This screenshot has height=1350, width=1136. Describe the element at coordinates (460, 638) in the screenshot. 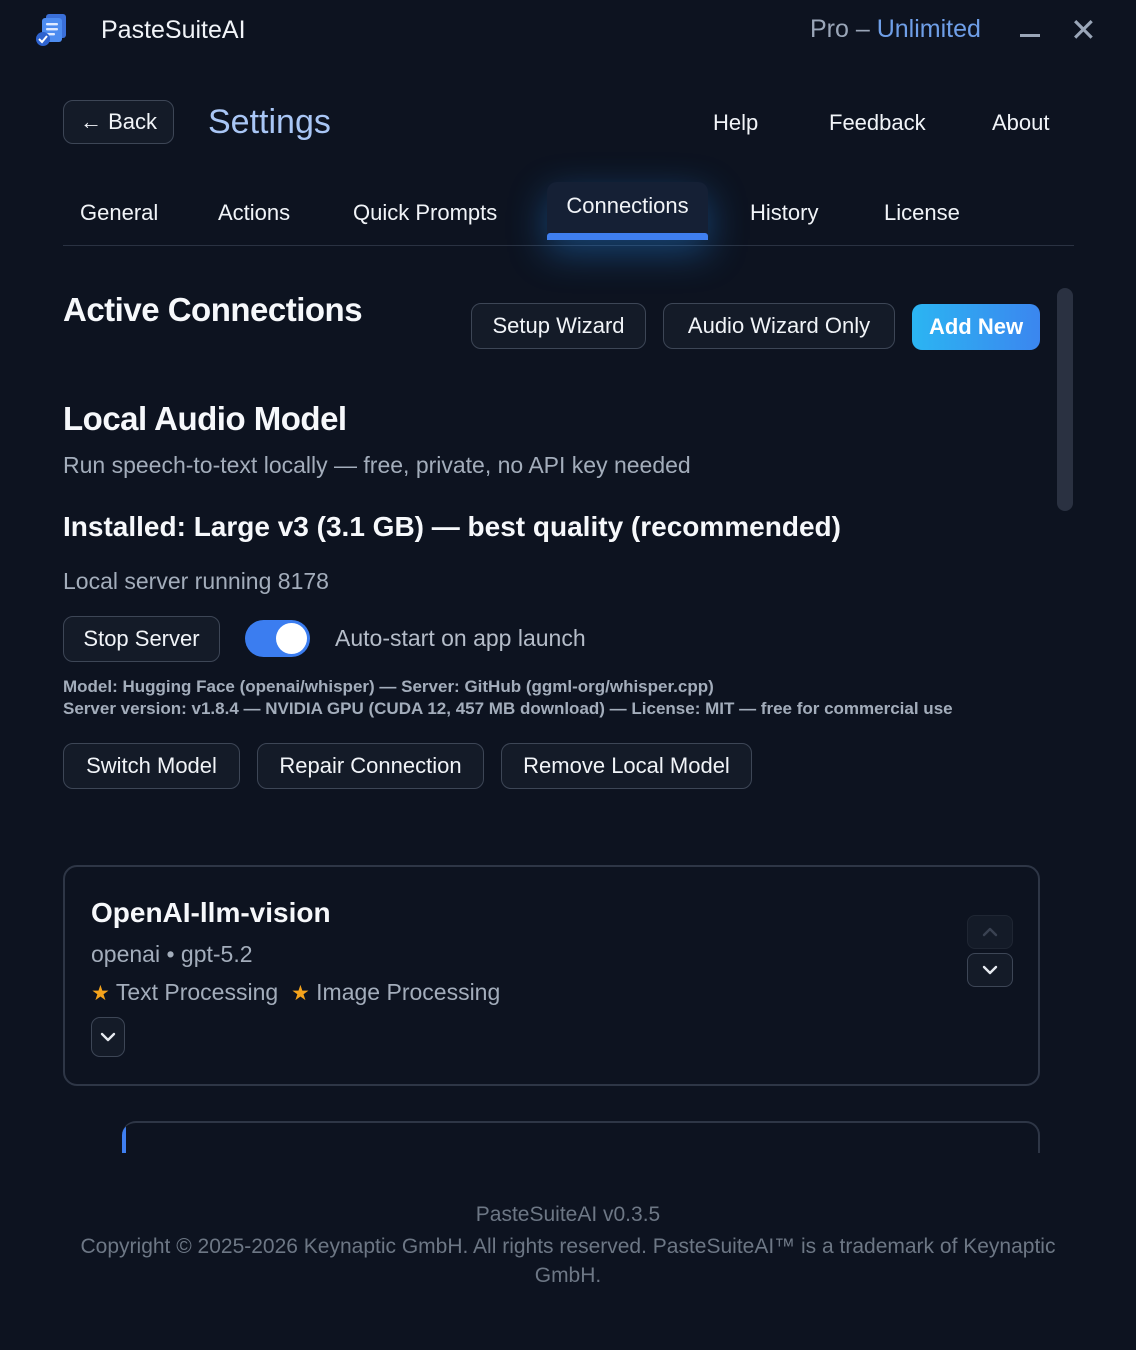

I see `autostart-label: Auto-start on app launch` at that location.